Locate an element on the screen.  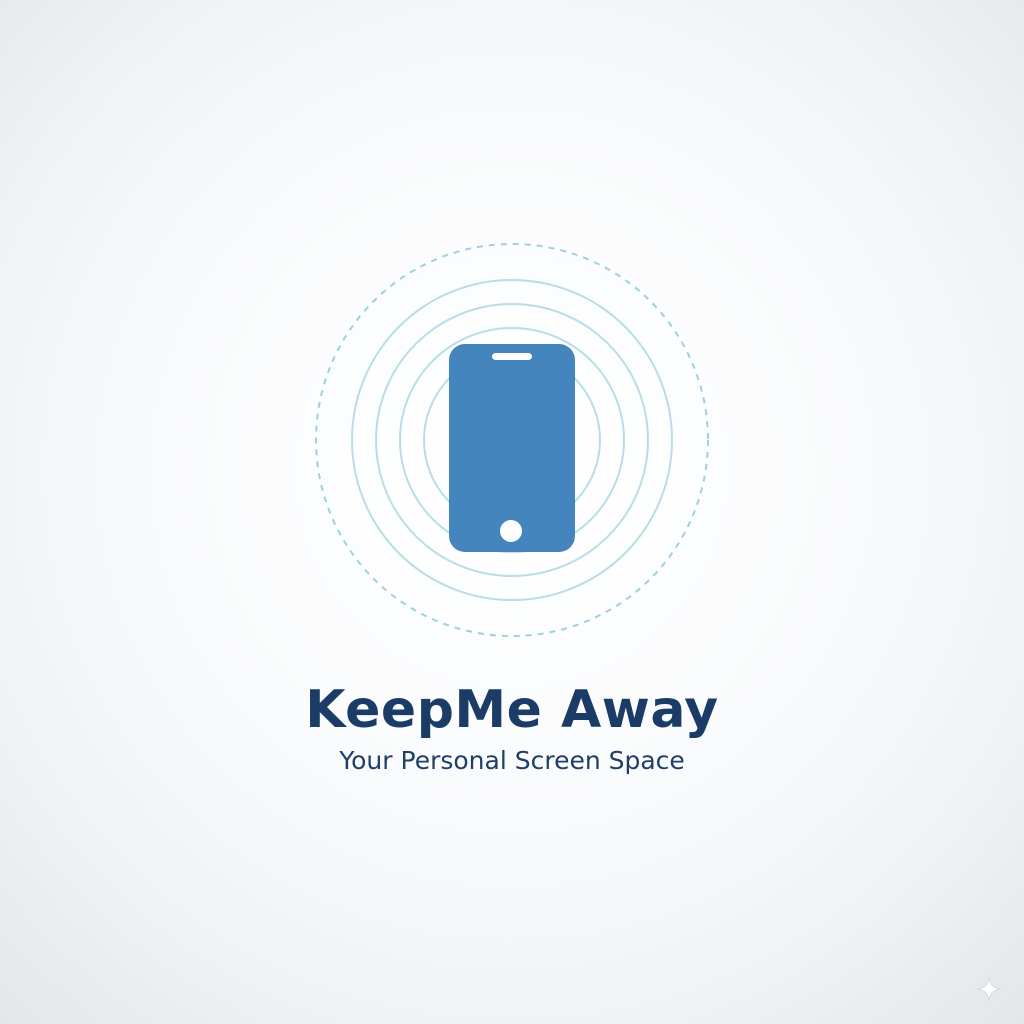
app-title: KeepMe Away is located at coordinates (512, 710).